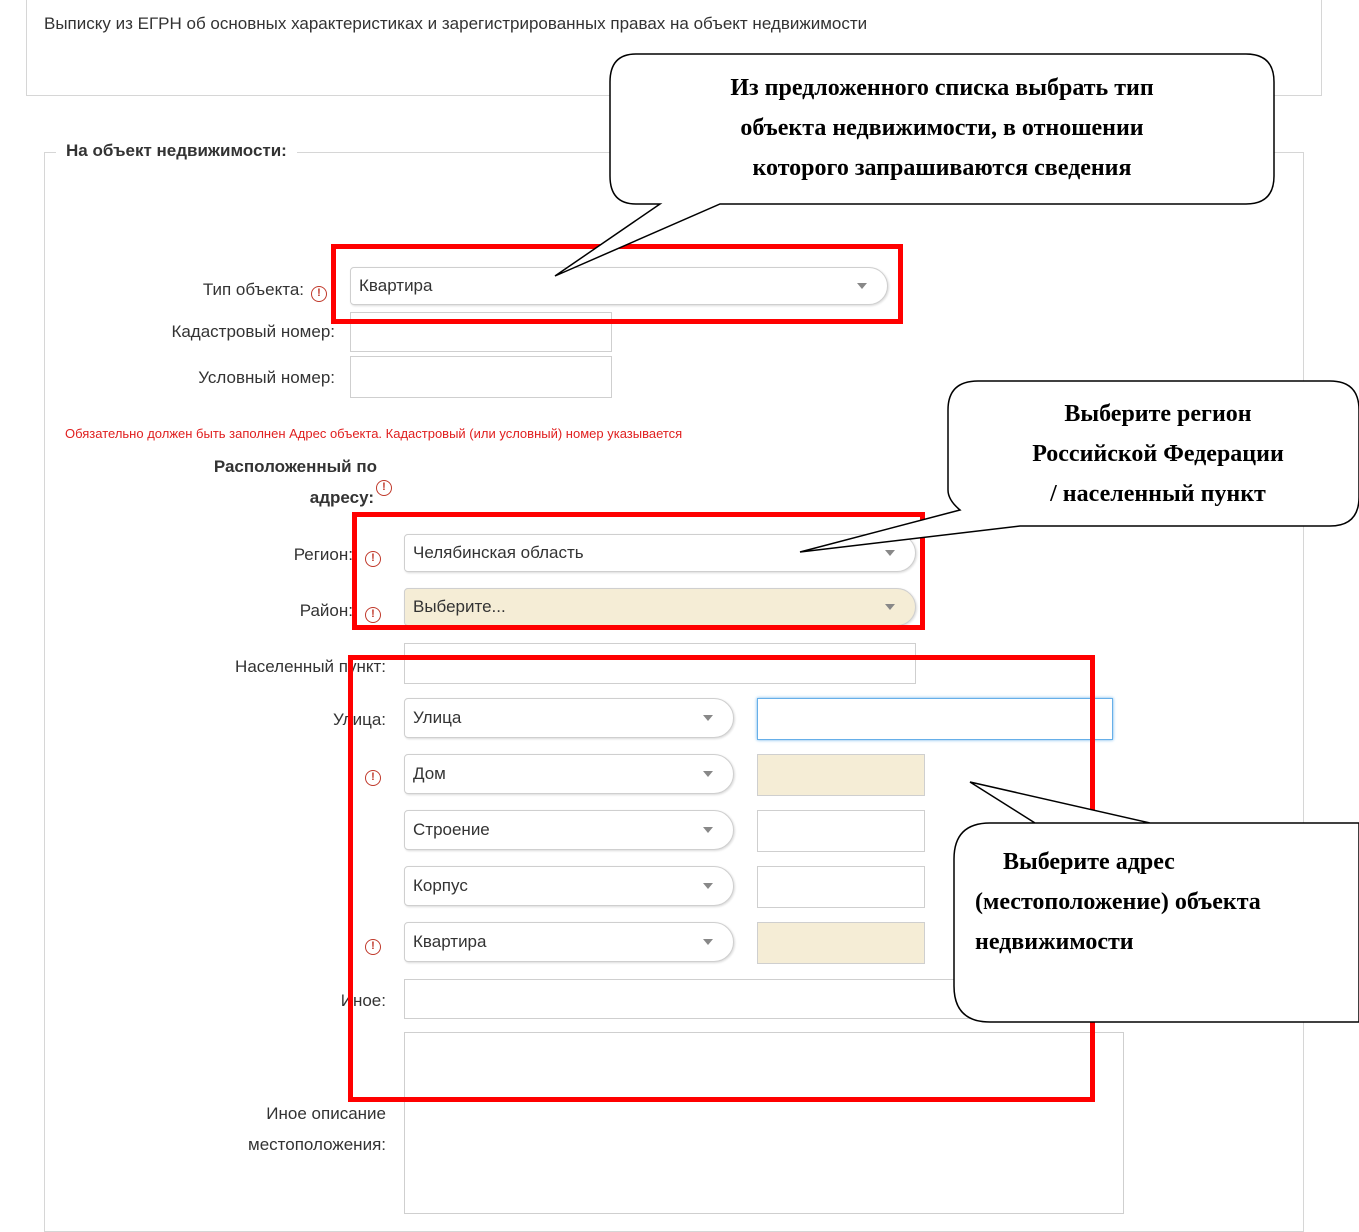 Image resolution: width=1359 pixels, height=1232 pixels. I want to click on callout-line: объекта недвижимости, в отношении, so click(942, 128).